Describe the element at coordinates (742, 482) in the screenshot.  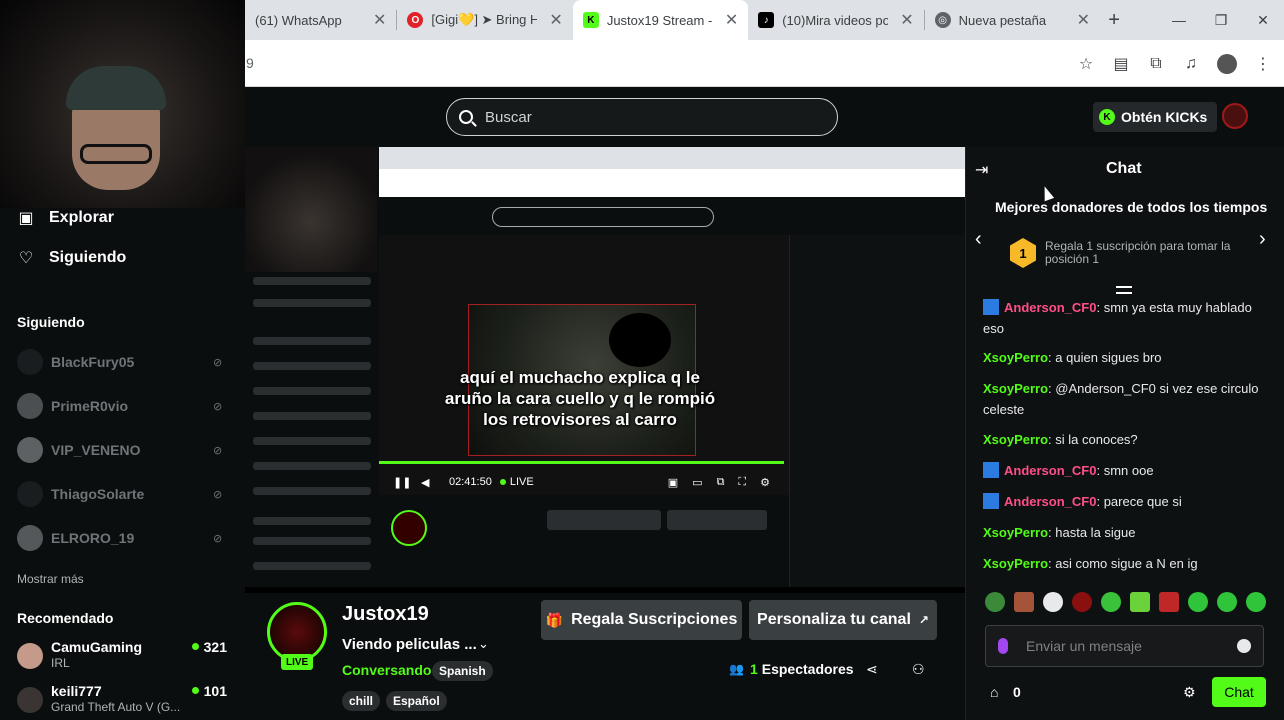
I see `fullscreen-icon: ⛶` at that location.